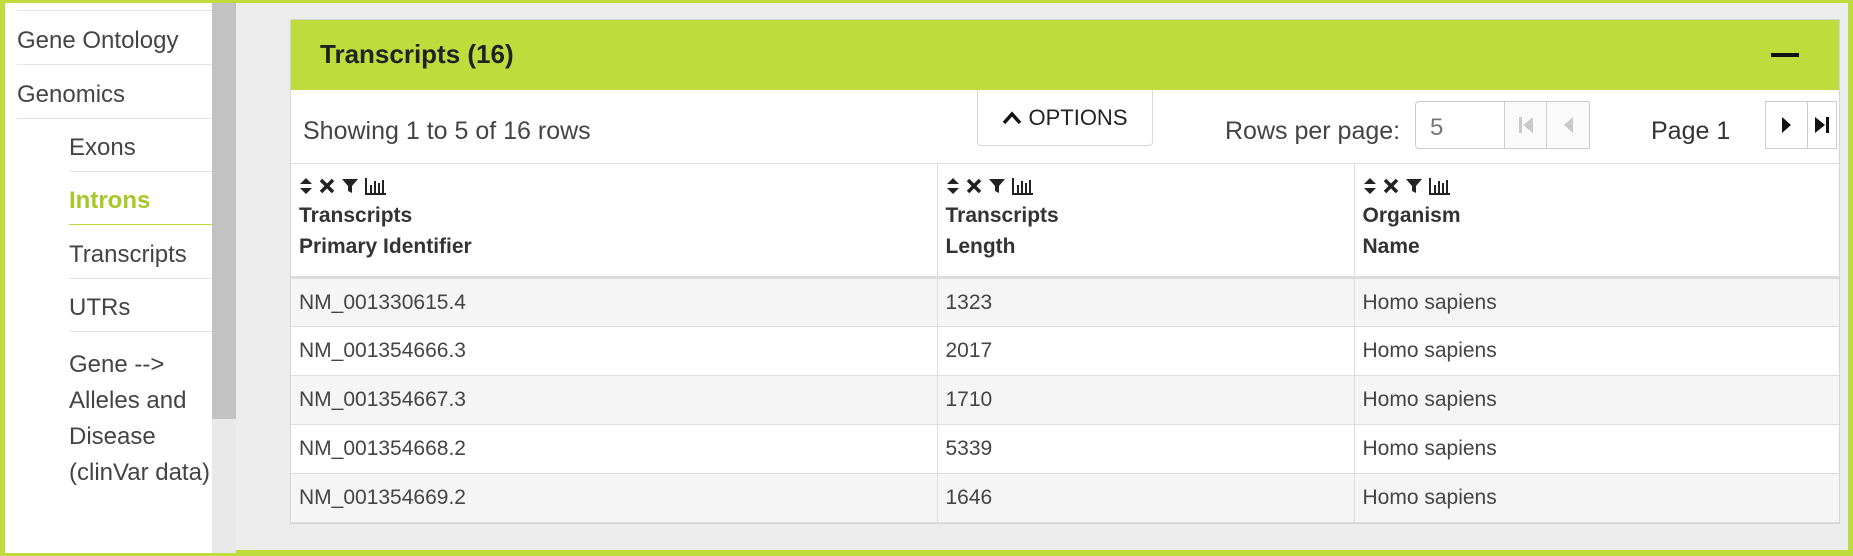 The width and height of the screenshot is (1853, 556). What do you see at coordinates (1391, 246) in the screenshot?
I see `column-title-line2: Name` at bounding box center [1391, 246].